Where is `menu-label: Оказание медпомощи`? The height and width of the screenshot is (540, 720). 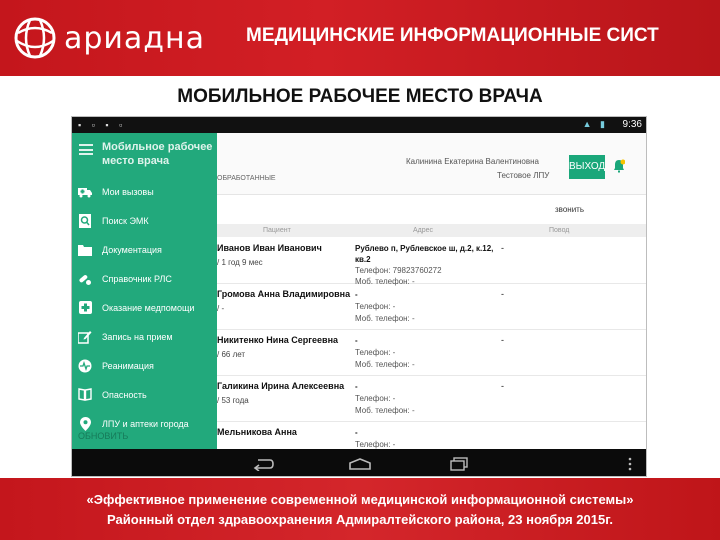
menu-label: Оказание медпомощи is located at coordinates (148, 307).